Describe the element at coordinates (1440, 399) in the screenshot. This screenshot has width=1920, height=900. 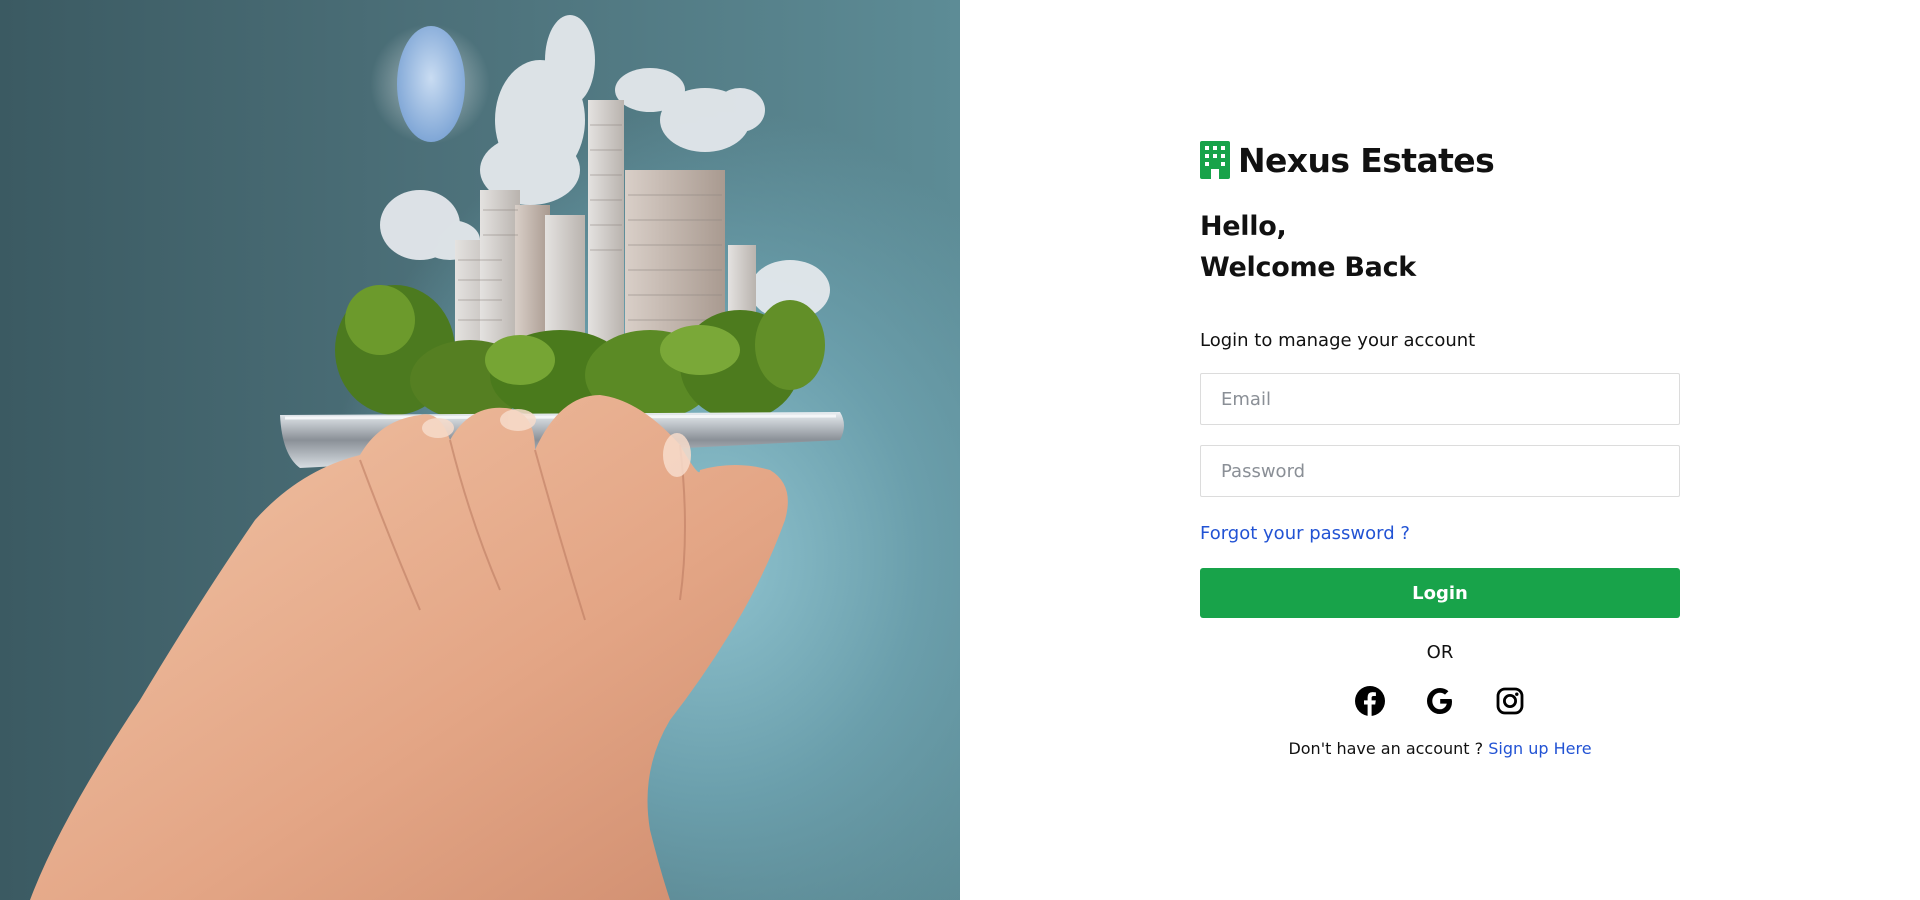
I see `email-field` at that location.